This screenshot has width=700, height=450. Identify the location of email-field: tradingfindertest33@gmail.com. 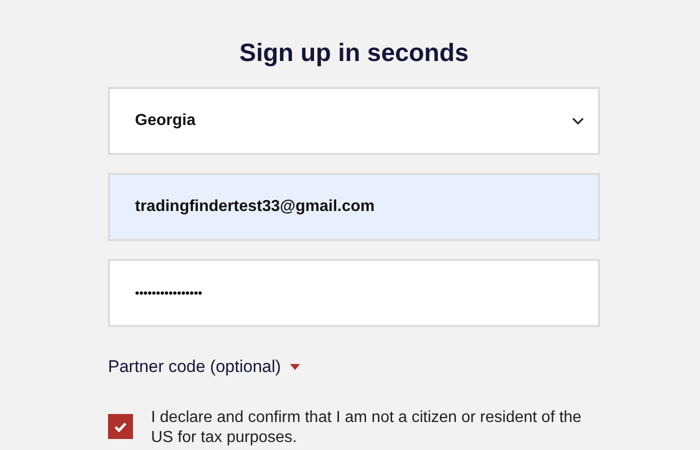
(354, 207).